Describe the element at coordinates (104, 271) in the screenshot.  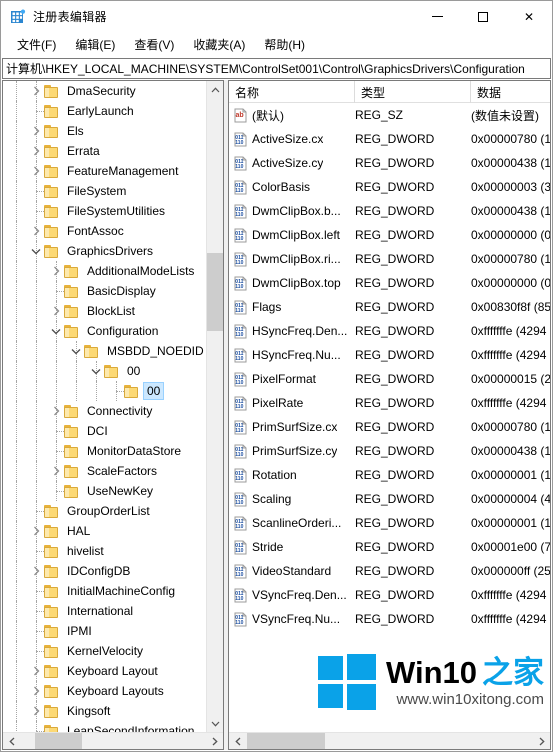
I see `tree-node-additionalmodelists: AdditionalModeLists` at that location.